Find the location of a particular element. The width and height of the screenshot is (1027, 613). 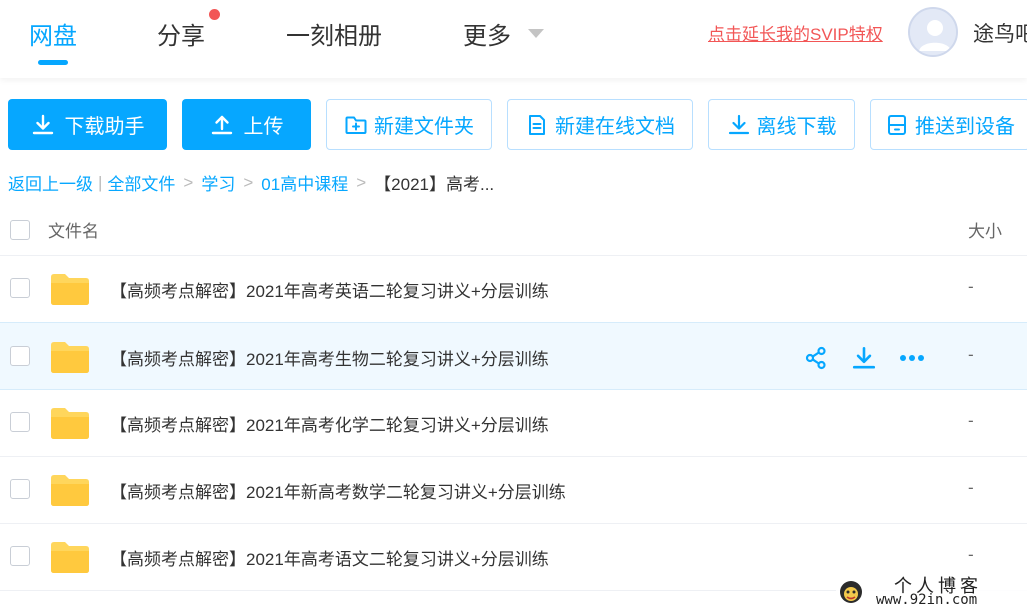

top-nav: 网盘 分享 一刻相册 更多 点击延长我的SVIP特权 途鸟吧 is located at coordinates (513, 39).